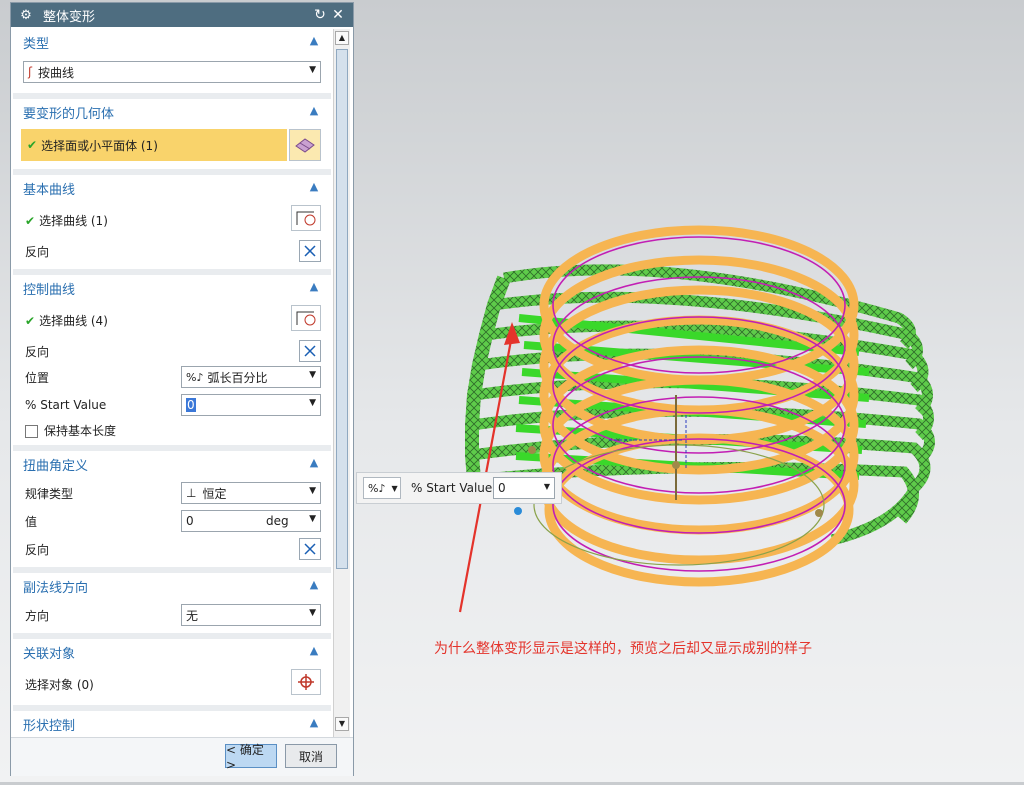  What do you see at coordinates (502, 488) in the screenshot?
I see `floating-start-value-text: 0` at bounding box center [502, 488].